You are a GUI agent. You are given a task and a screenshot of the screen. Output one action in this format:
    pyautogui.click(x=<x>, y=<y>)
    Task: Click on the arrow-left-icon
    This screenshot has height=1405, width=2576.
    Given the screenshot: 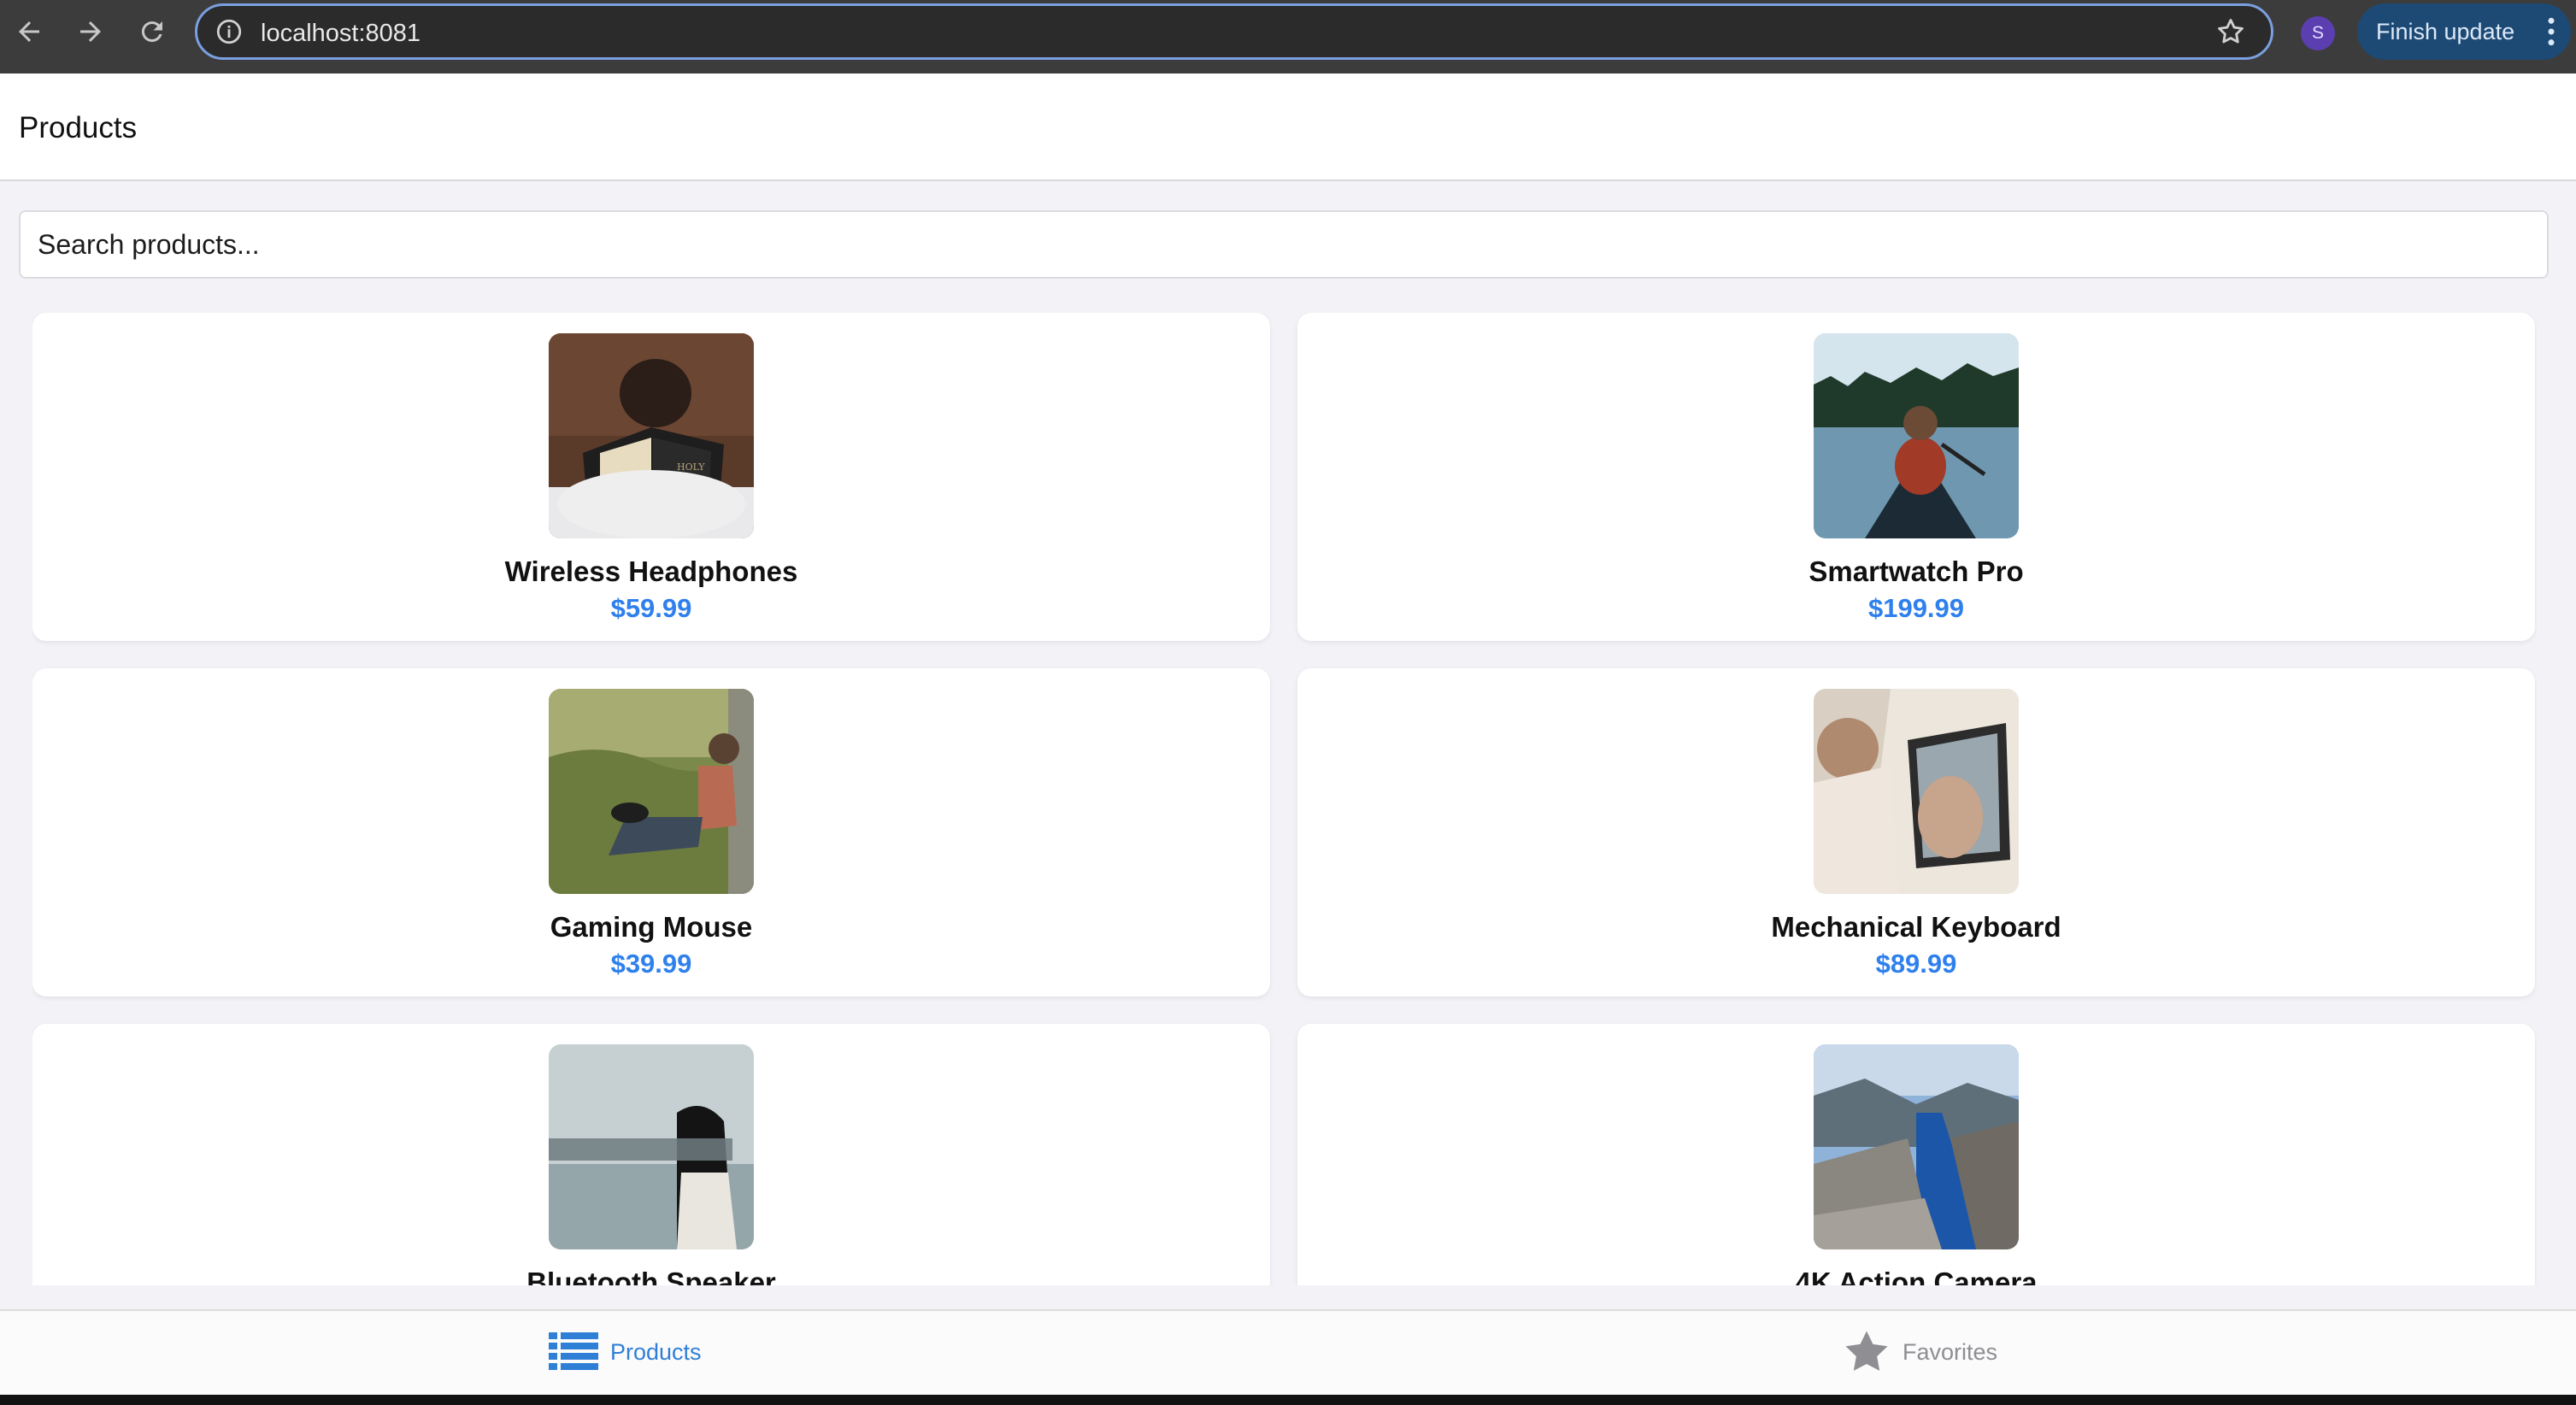 What is the action you would take?
    pyautogui.click(x=29, y=31)
    